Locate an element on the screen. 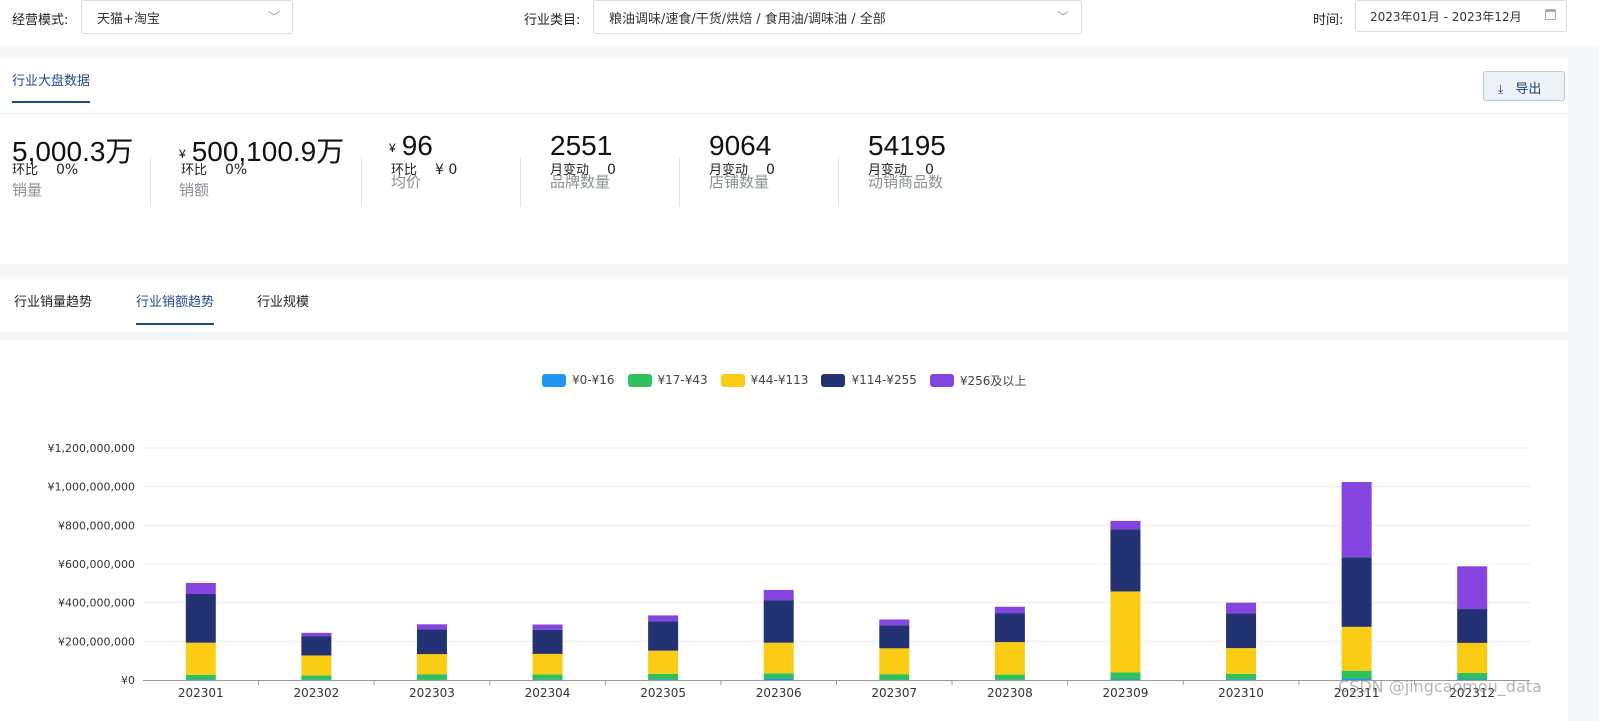 This screenshot has height=721, width=1599. legend-item: ¥17-¥43 is located at coordinates (667, 380).